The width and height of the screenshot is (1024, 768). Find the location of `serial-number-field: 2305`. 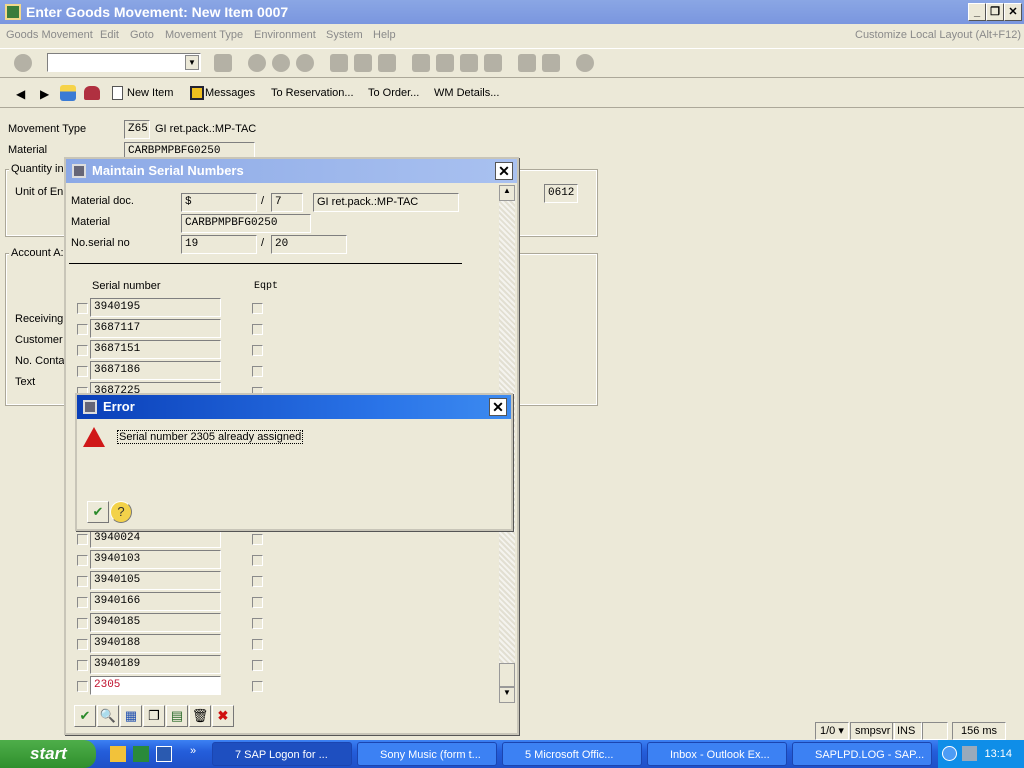

serial-number-field: 2305 is located at coordinates (155, 685).